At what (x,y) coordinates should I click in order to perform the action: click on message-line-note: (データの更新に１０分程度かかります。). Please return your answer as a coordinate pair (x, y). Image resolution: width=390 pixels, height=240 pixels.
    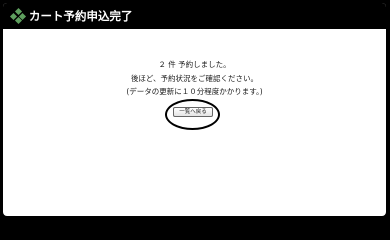
    Looking at the image, I should click on (194, 91).